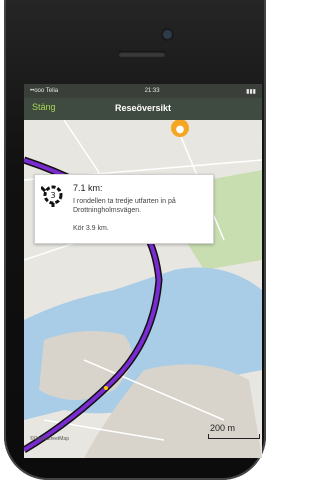 The height and width of the screenshot is (480, 320). What do you see at coordinates (49, 439) in the screenshot?
I see `map-attribution: ©OpenStreetMap` at bounding box center [49, 439].